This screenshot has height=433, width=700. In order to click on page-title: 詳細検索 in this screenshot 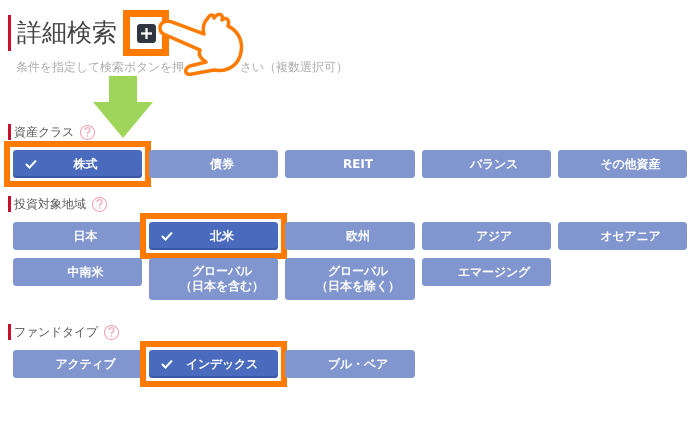, I will do `click(67, 33)`.